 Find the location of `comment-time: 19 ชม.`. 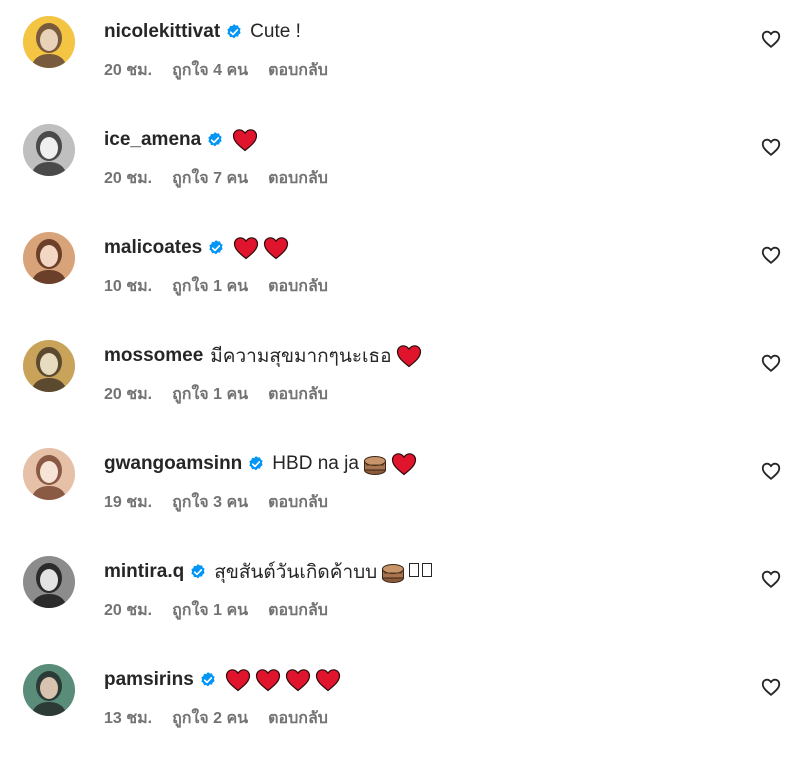

comment-time: 19 ชม. is located at coordinates (128, 502).